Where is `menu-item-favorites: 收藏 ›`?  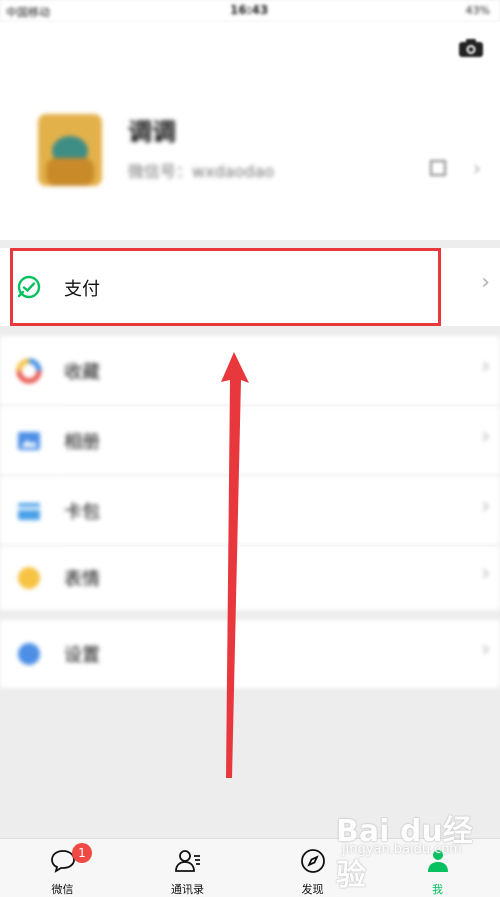
menu-item-favorites: 收藏 › is located at coordinates (250, 370).